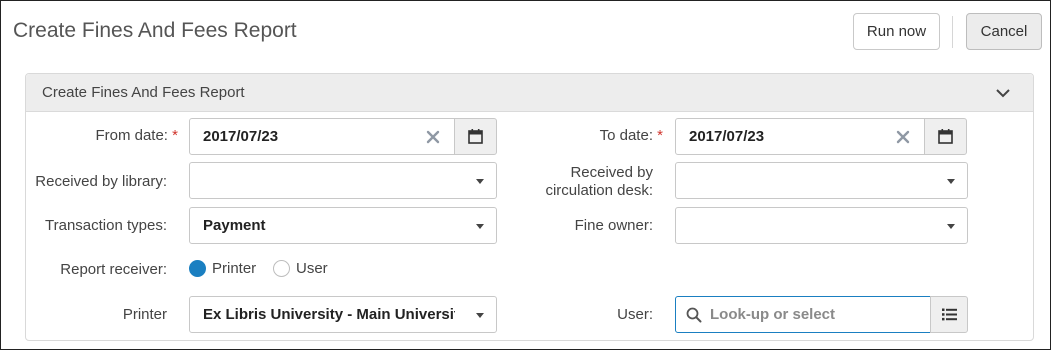 The image size is (1051, 350). I want to click on from-date-field: 2017/07/23, so click(322, 136).